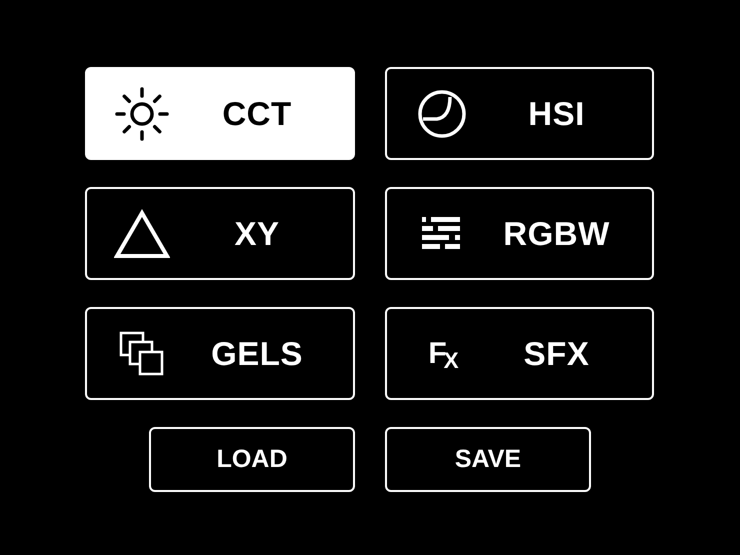 The width and height of the screenshot is (740, 555). Describe the element at coordinates (252, 459) in the screenshot. I see `action-button: LOAD` at that location.